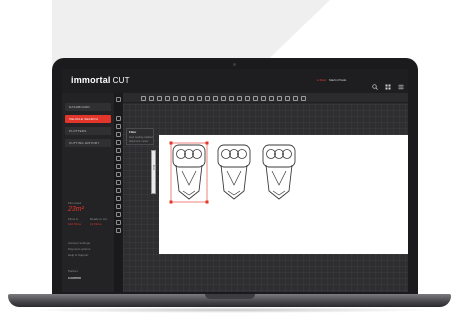  I want to click on align-right-icon, so click(255, 98).